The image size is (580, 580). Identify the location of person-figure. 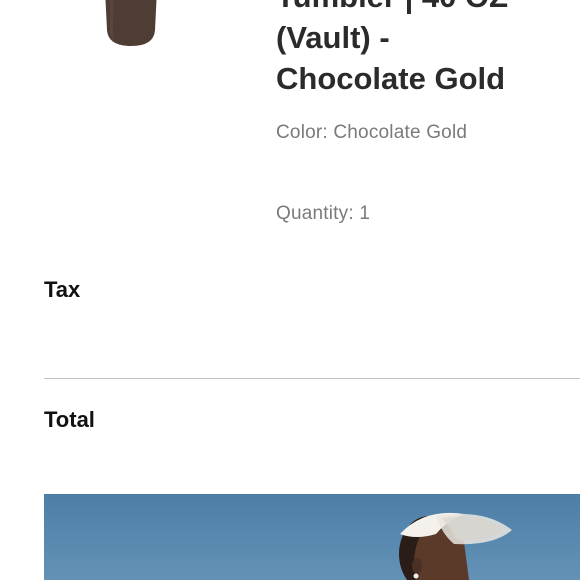
(455, 546).